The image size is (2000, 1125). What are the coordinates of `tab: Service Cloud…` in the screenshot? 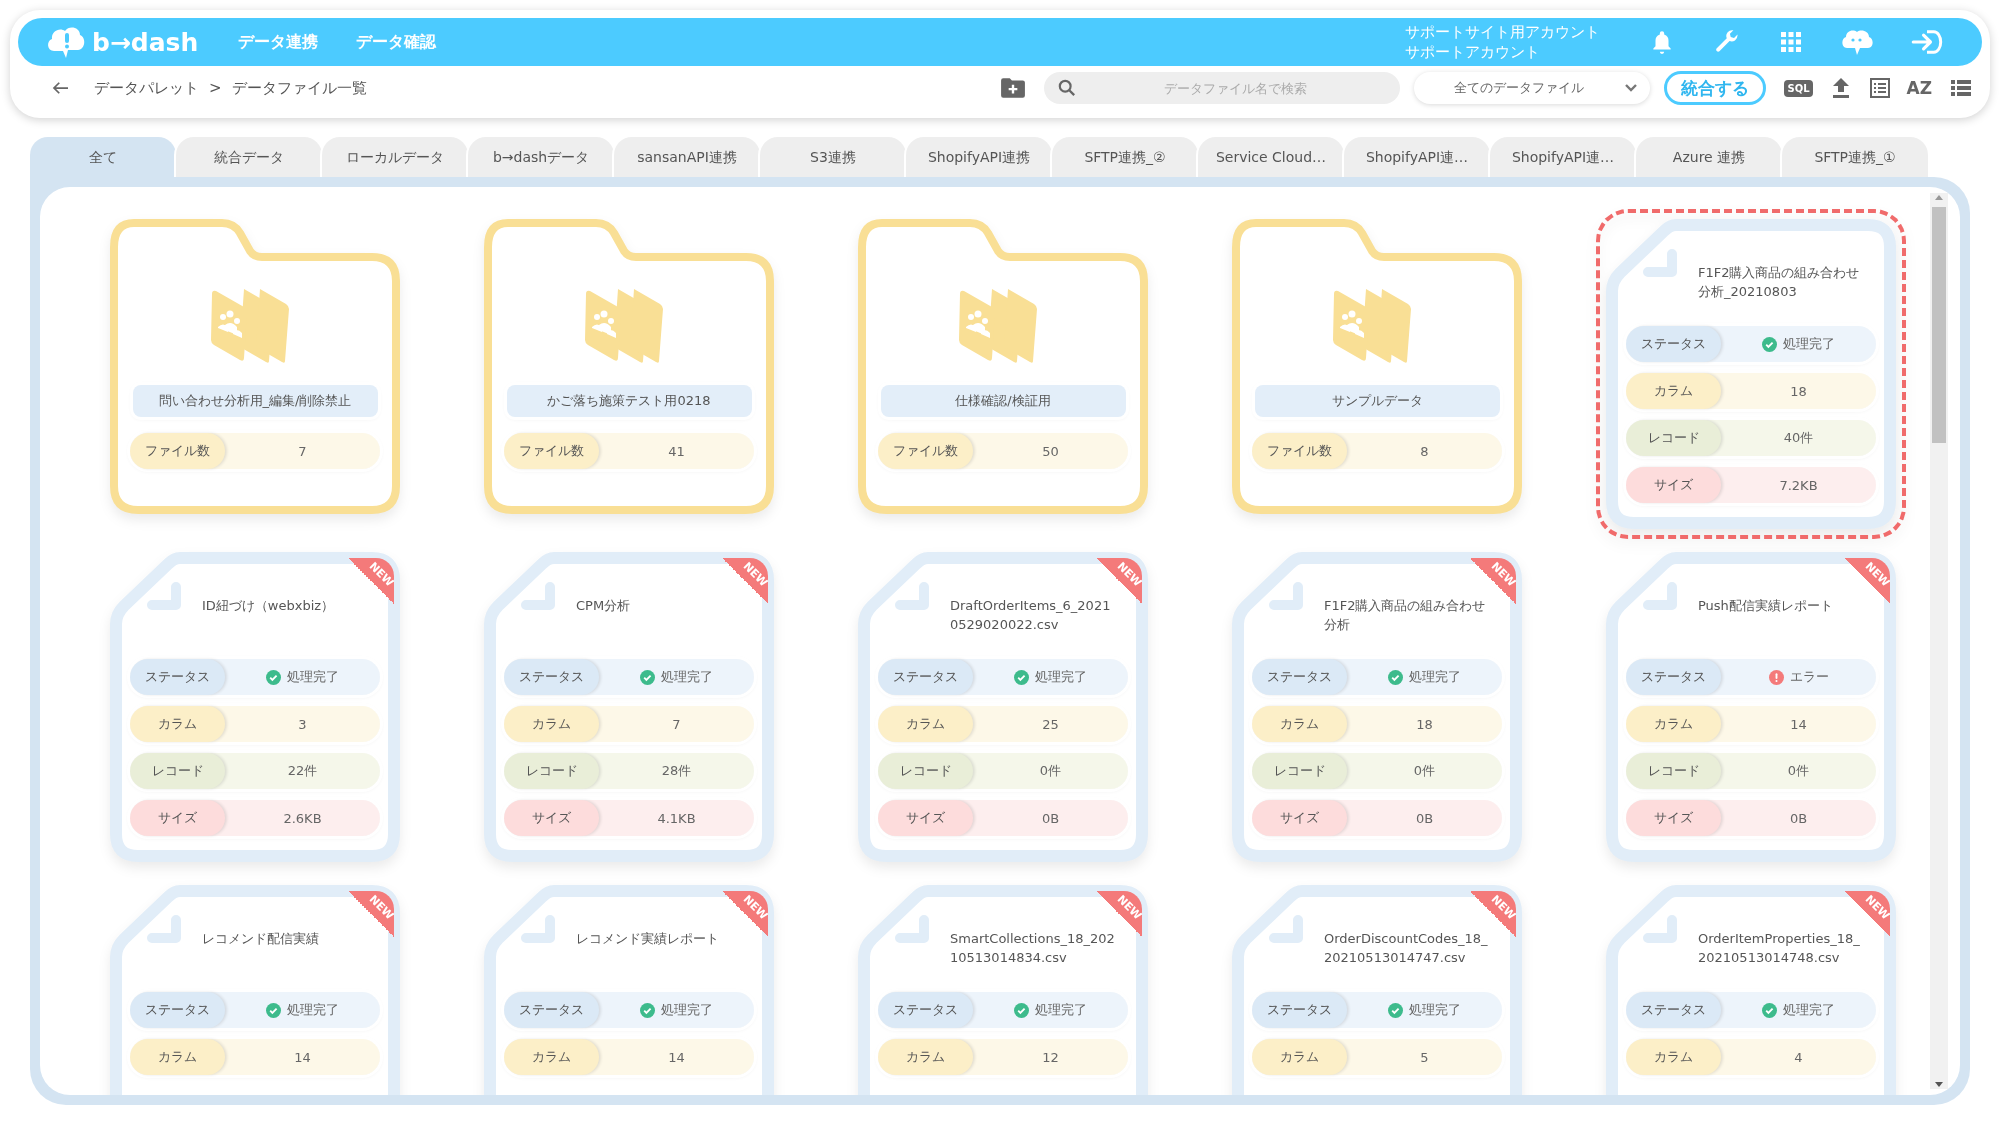 It's located at (1271, 157).